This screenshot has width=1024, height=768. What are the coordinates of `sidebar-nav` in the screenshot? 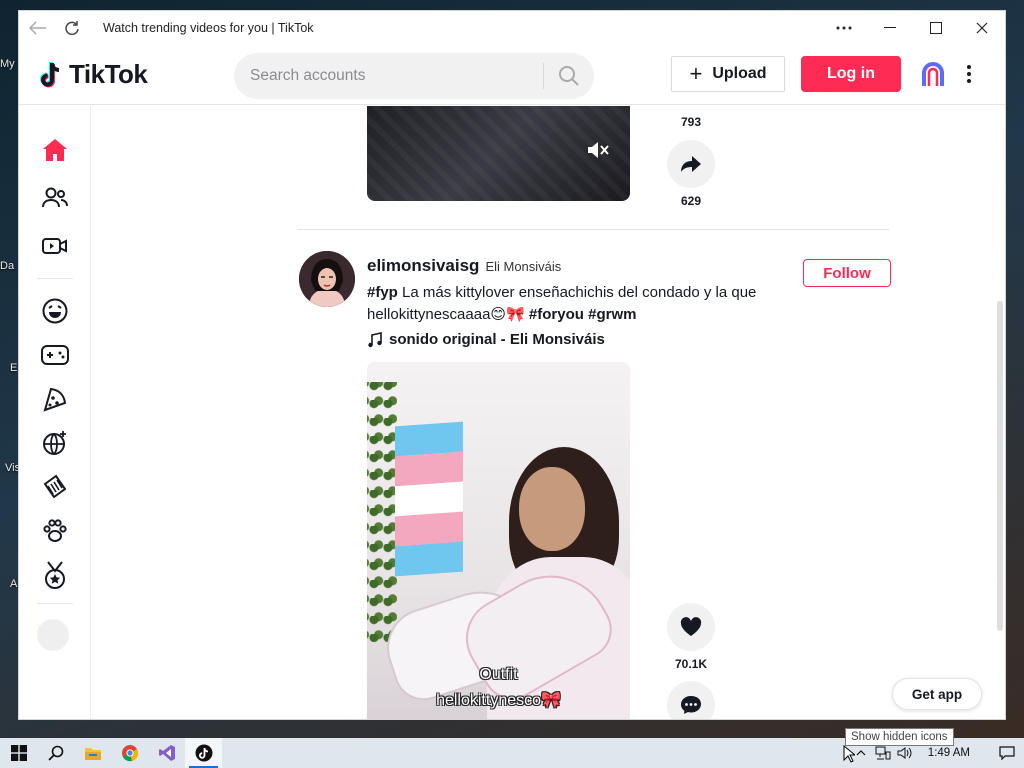 It's located at (55, 412).